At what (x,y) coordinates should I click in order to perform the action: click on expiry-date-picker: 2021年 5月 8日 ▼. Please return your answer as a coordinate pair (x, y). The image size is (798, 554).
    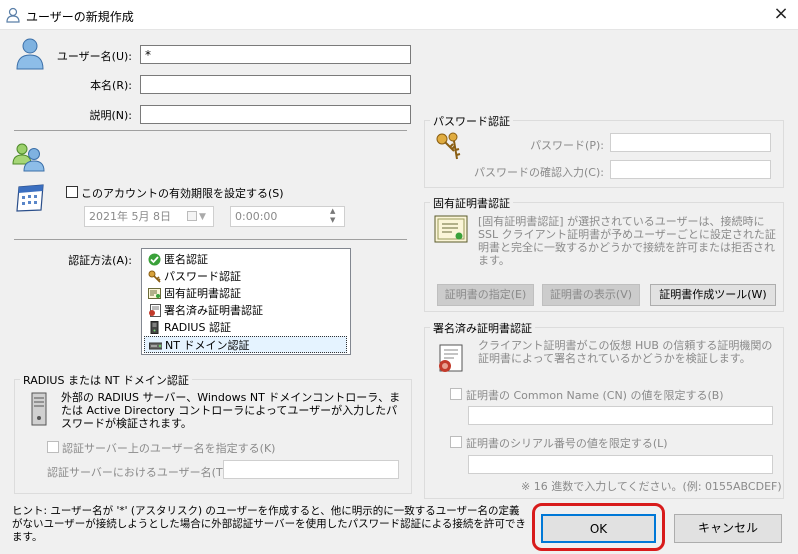
    Looking at the image, I should click on (149, 216).